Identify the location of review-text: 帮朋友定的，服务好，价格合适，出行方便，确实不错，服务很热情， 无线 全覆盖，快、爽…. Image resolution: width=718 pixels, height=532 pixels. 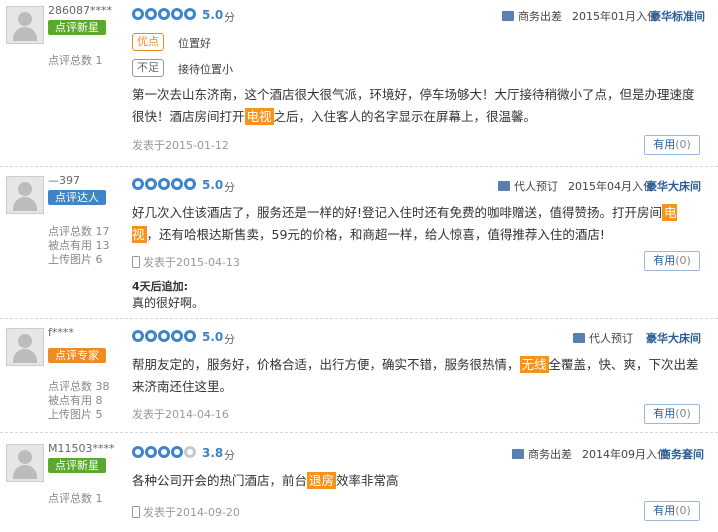
(417, 376).